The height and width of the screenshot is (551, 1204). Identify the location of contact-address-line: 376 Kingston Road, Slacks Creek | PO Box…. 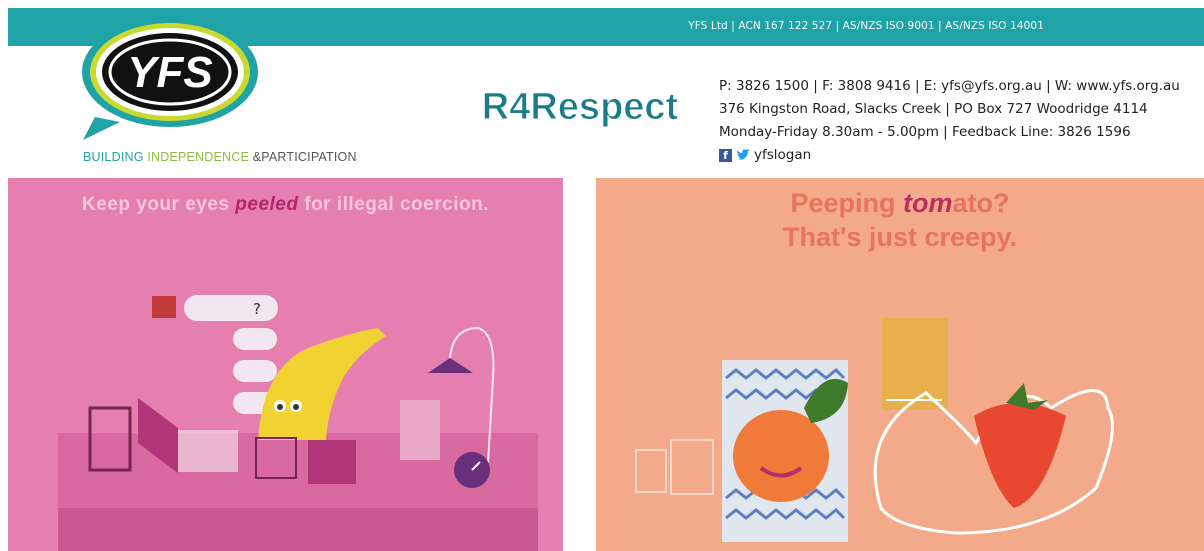
(933, 109).